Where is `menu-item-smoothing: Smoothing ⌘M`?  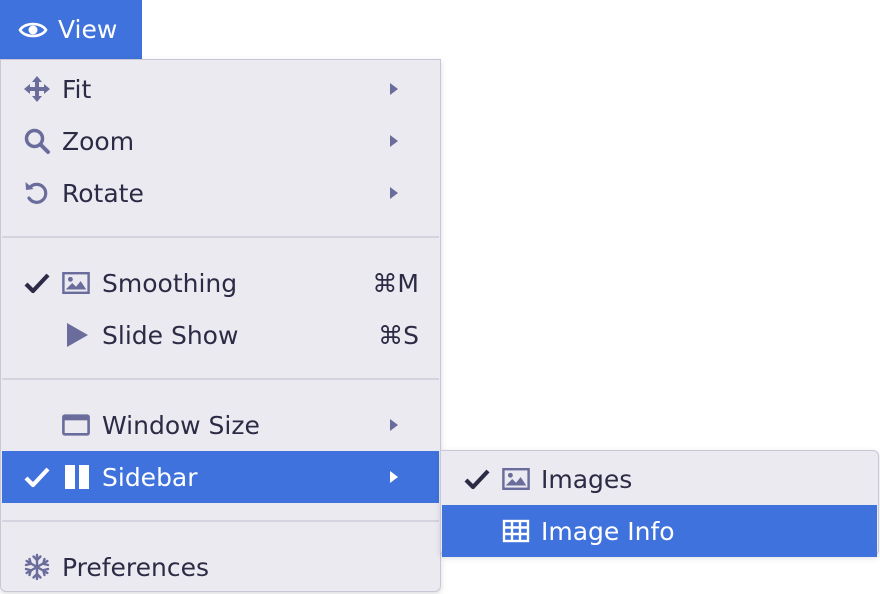
menu-item-smoothing: Smoothing ⌘M is located at coordinates (220, 283).